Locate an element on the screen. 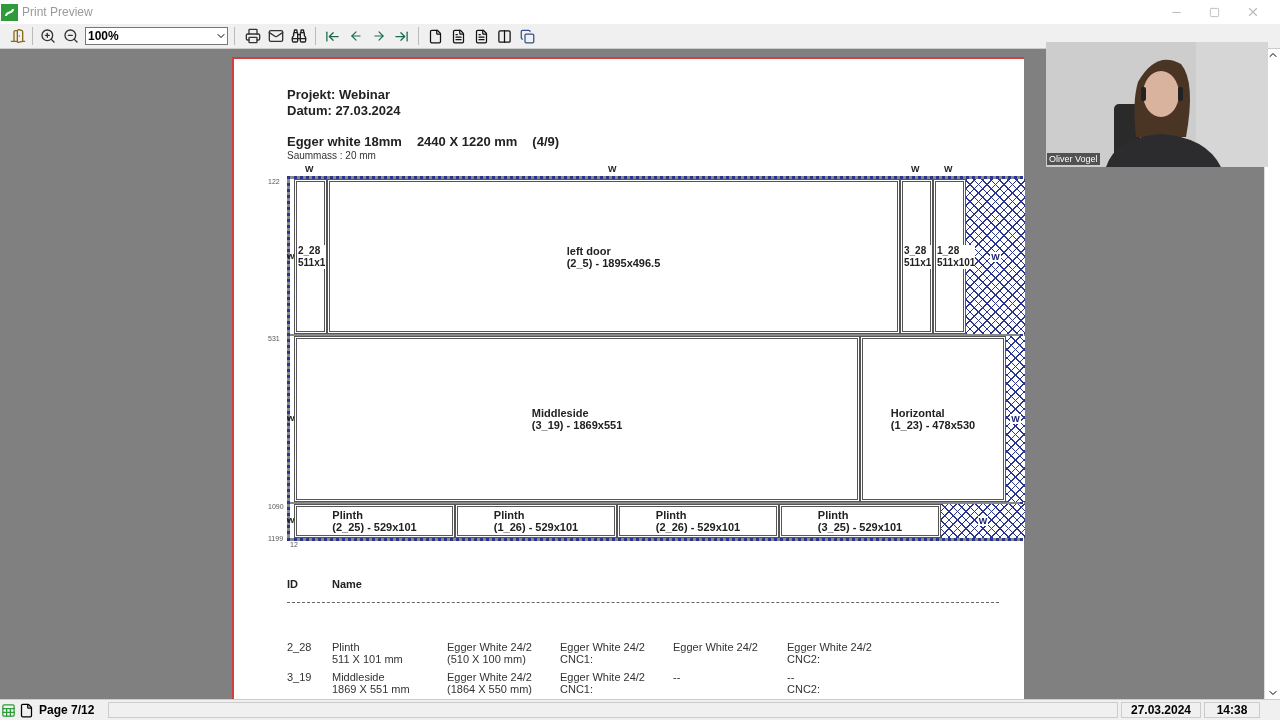  page-indicator: Page 7/12 is located at coordinates (67, 710).